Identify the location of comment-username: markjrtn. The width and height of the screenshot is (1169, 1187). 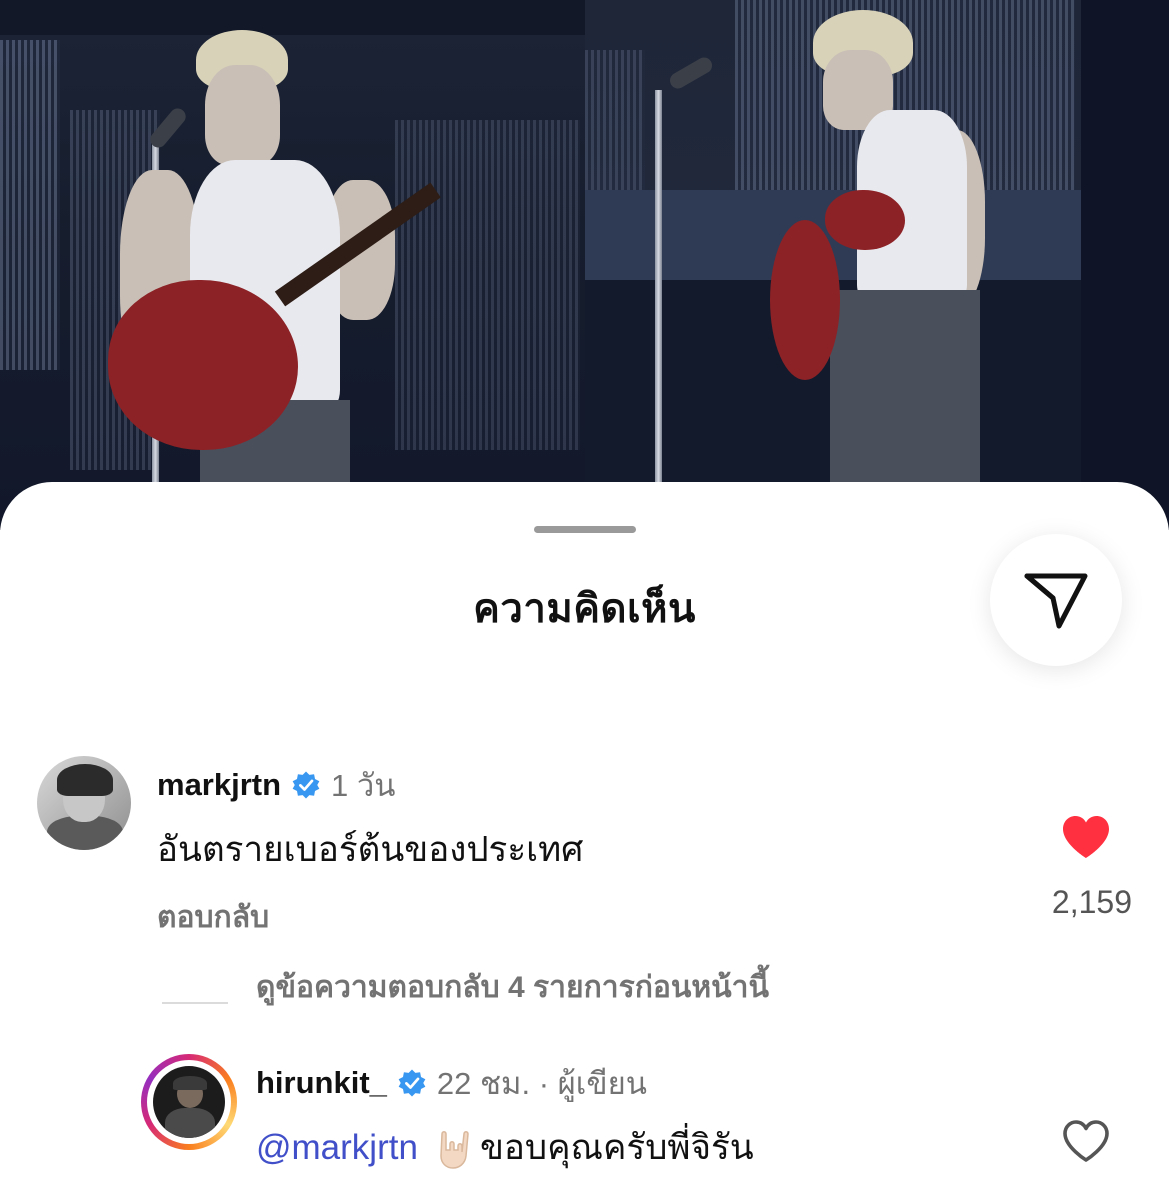
(219, 785).